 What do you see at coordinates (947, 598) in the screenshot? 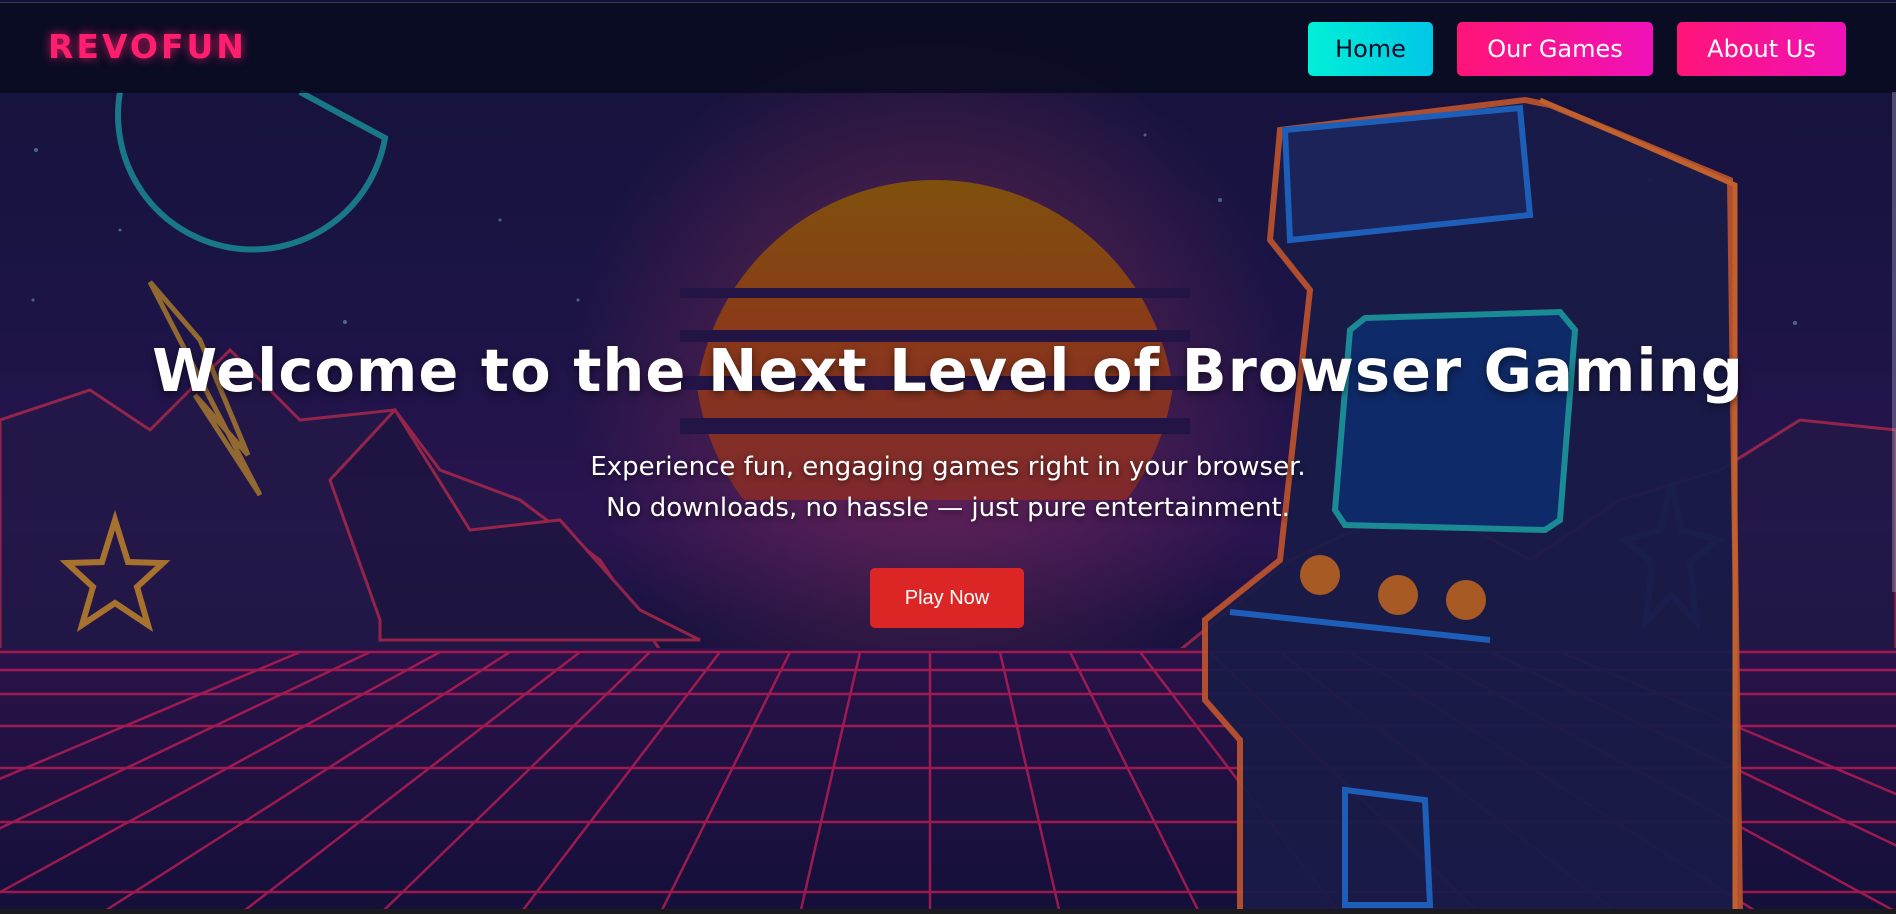
I see `play-now-button: Play Now` at bounding box center [947, 598].